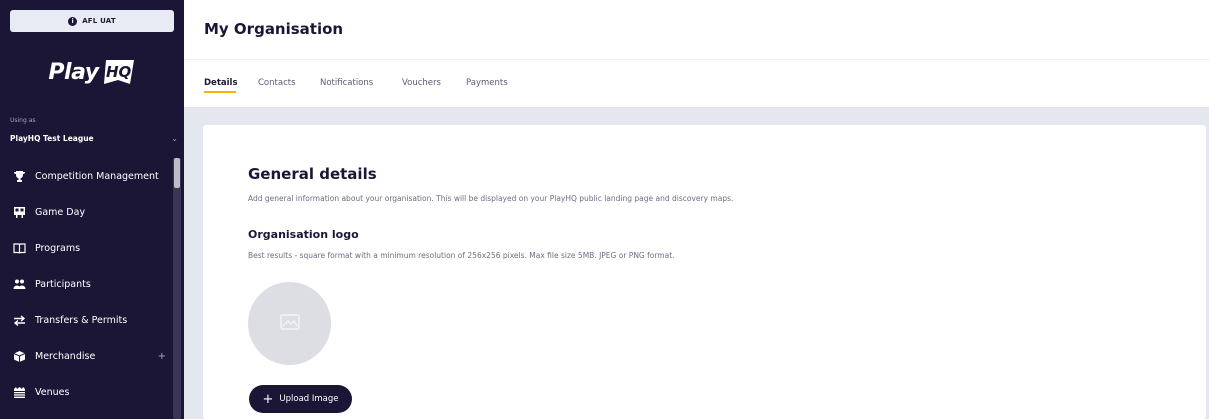  I want to click on page-header: My Organisation, so click(696, 30).